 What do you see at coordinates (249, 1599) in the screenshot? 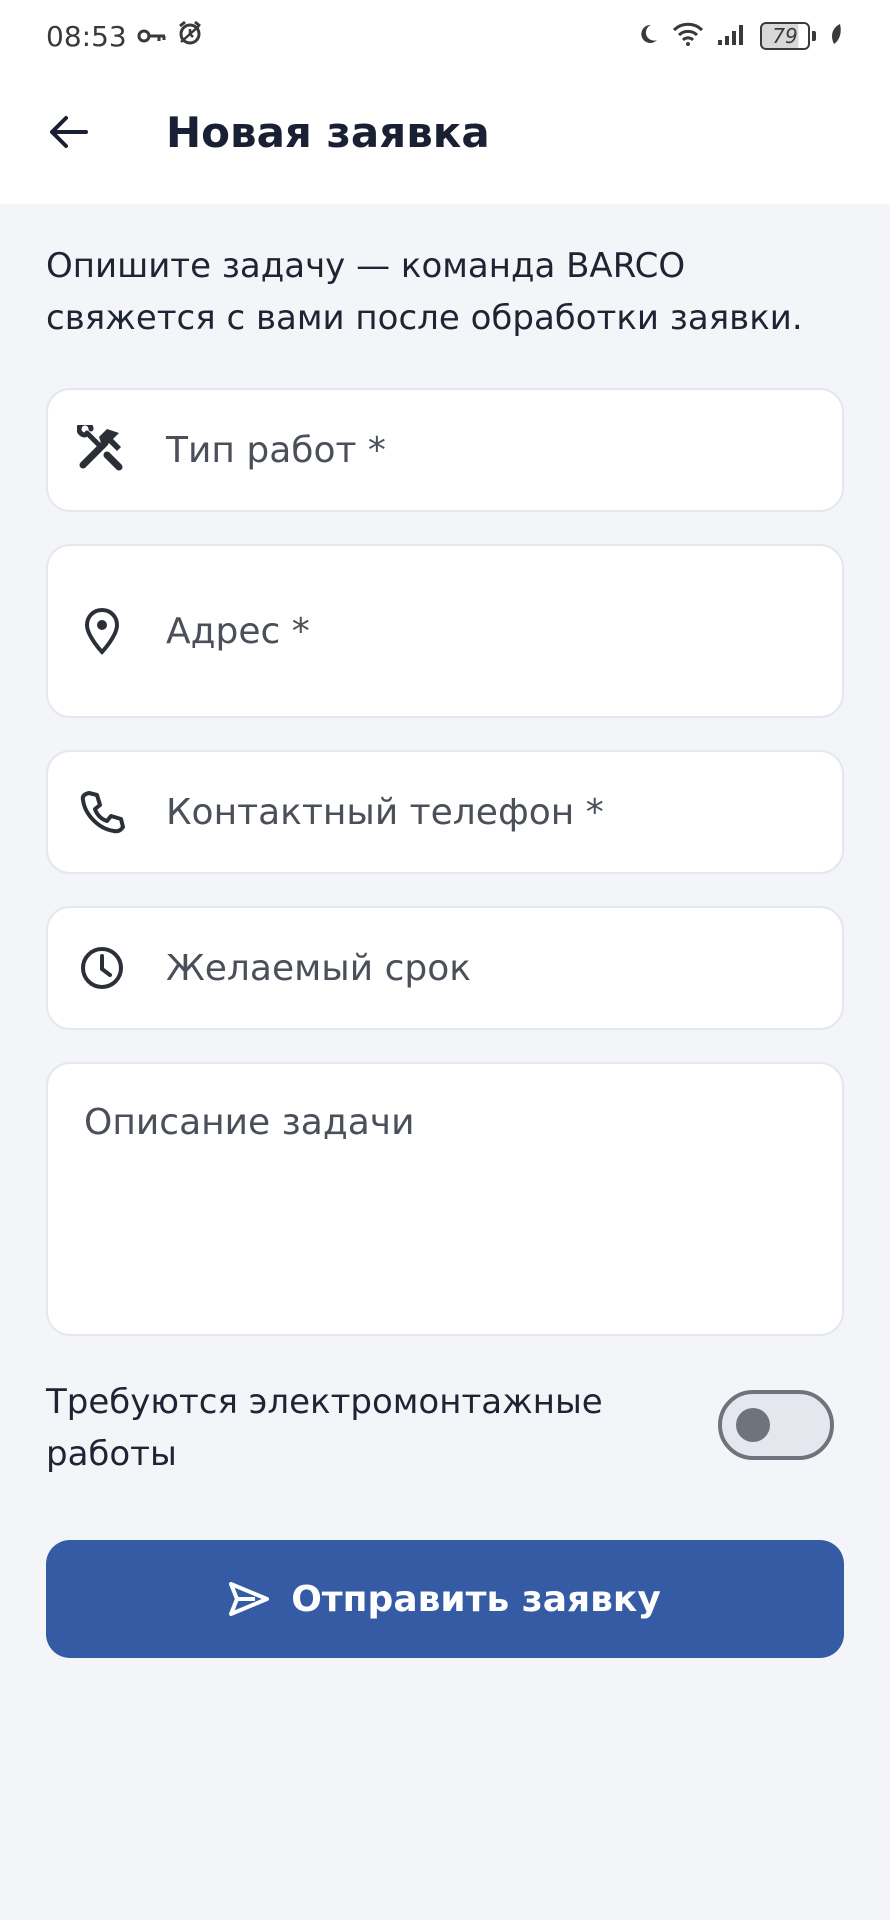
I see `send-icon` at bounding box center [249, 1599].